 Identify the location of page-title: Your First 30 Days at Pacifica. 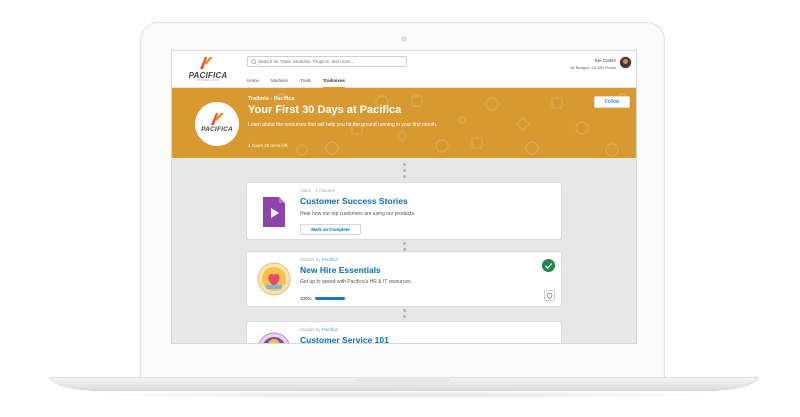
(325, 110).